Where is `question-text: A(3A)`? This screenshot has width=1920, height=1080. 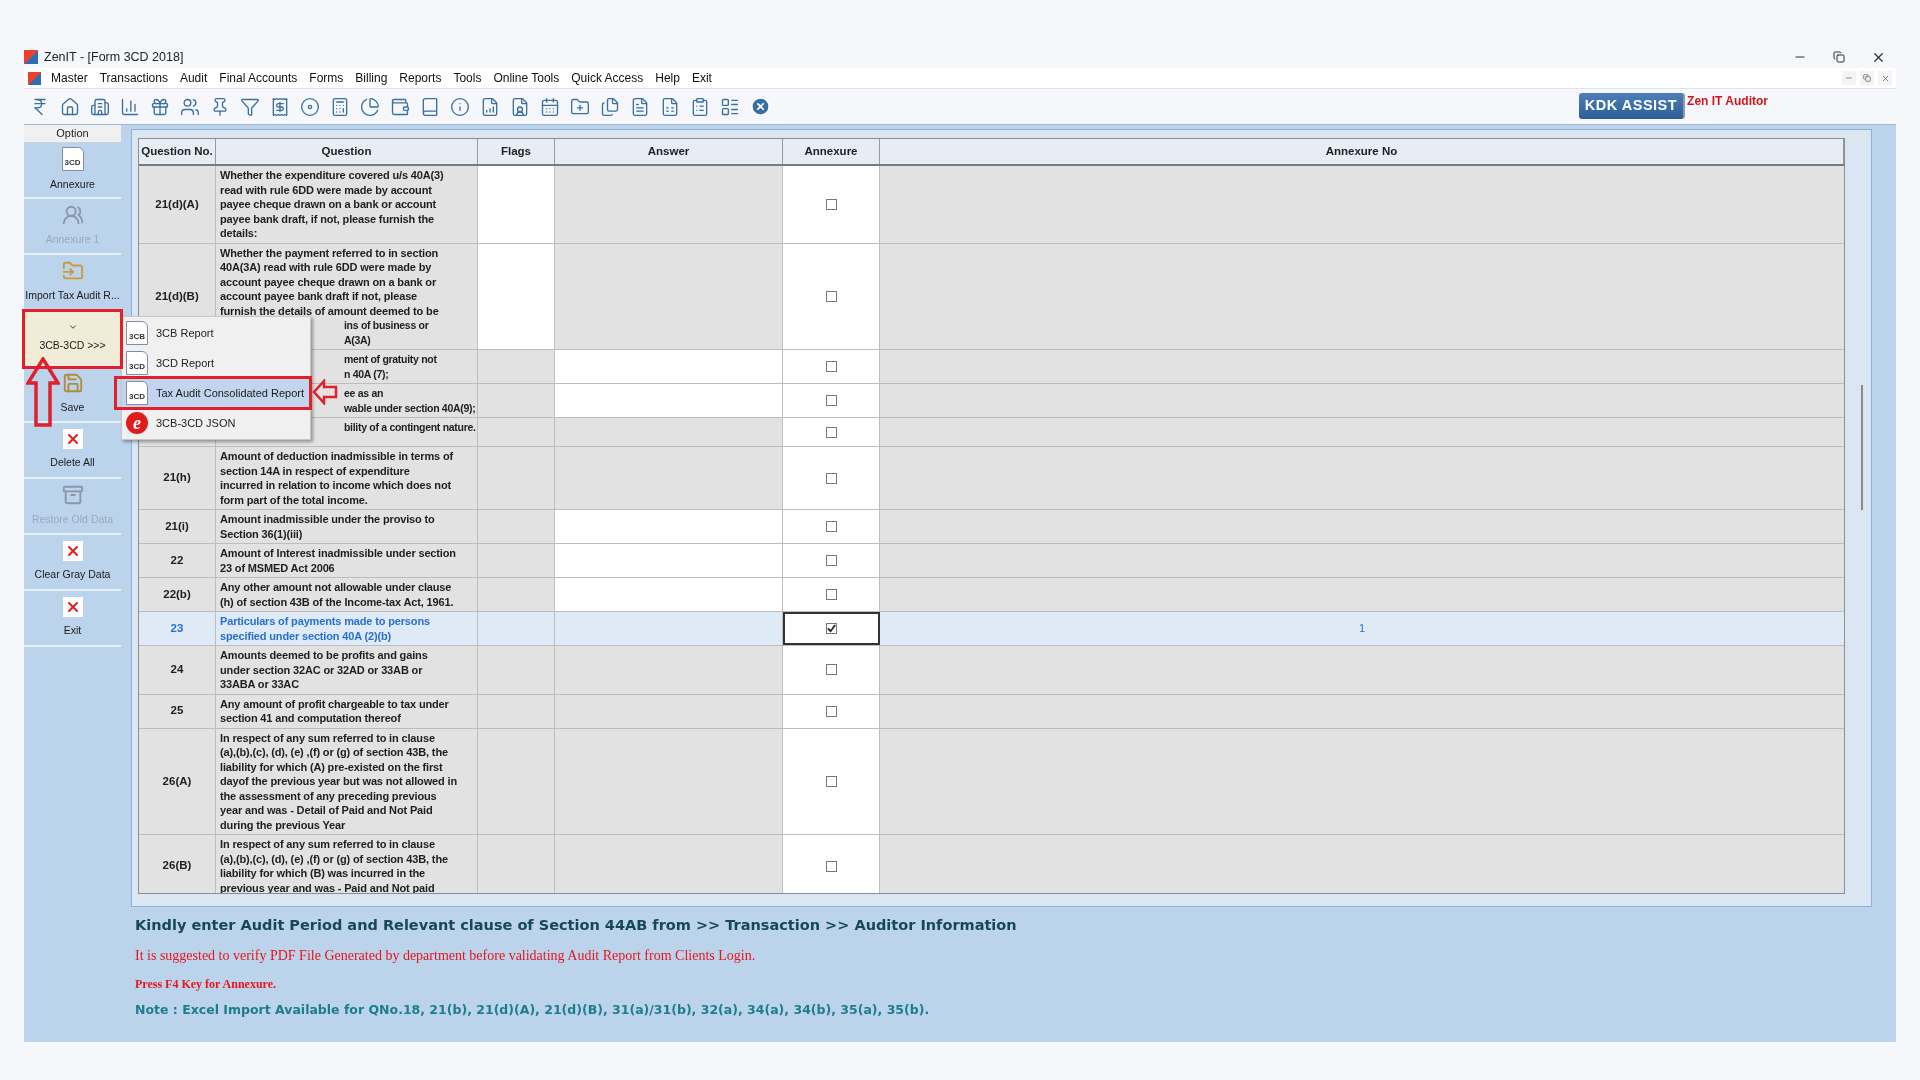
question-text: A(3A) is located at coordinates (357, 339).